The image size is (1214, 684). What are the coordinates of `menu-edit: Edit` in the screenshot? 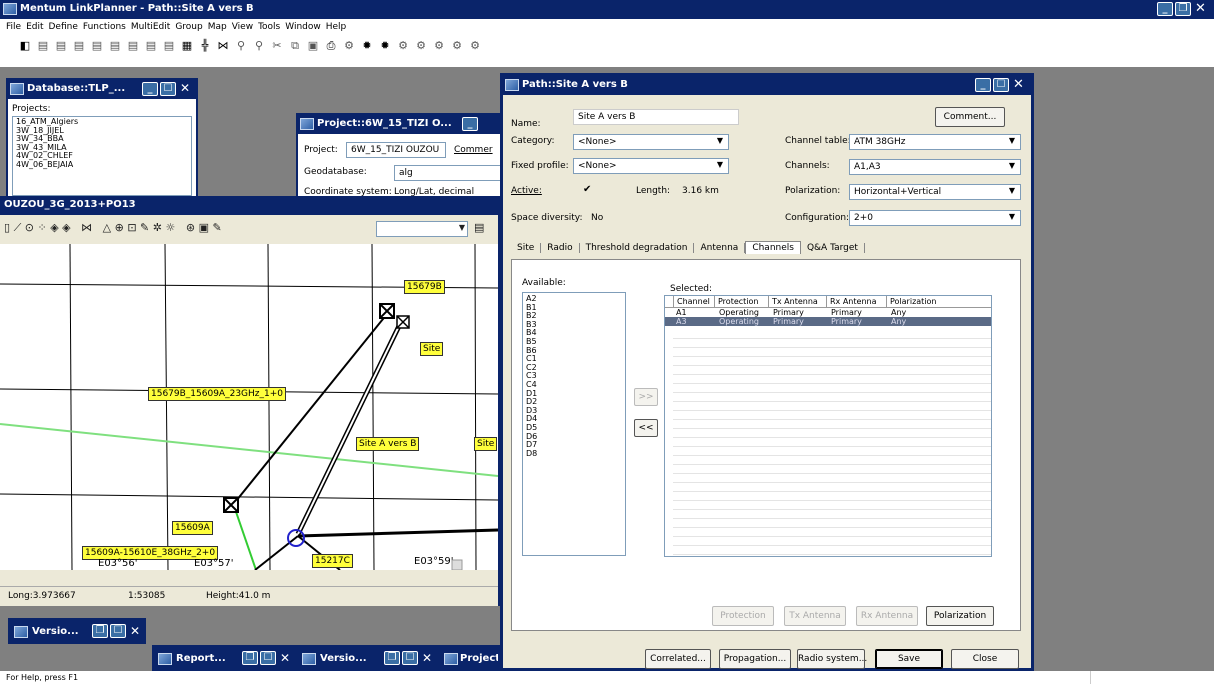 It's located at (34, 27).